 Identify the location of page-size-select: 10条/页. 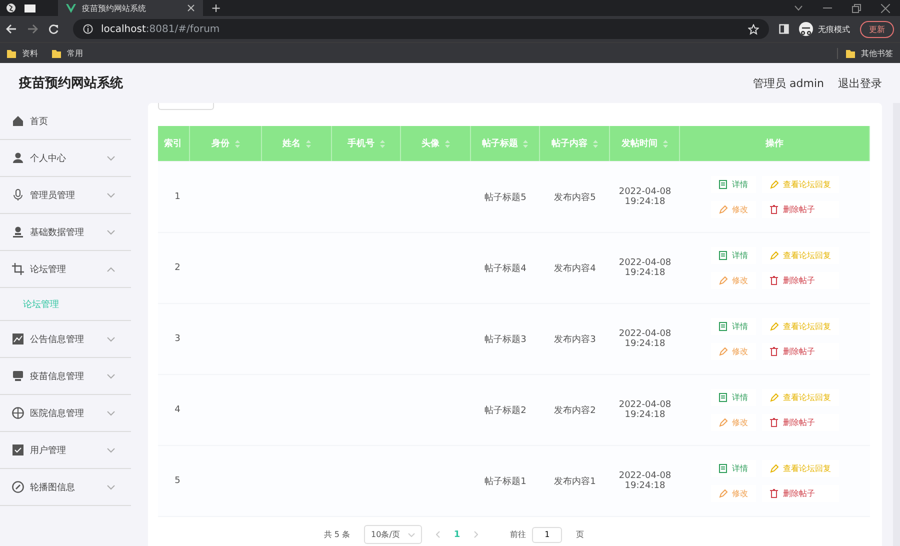
(393, 534).